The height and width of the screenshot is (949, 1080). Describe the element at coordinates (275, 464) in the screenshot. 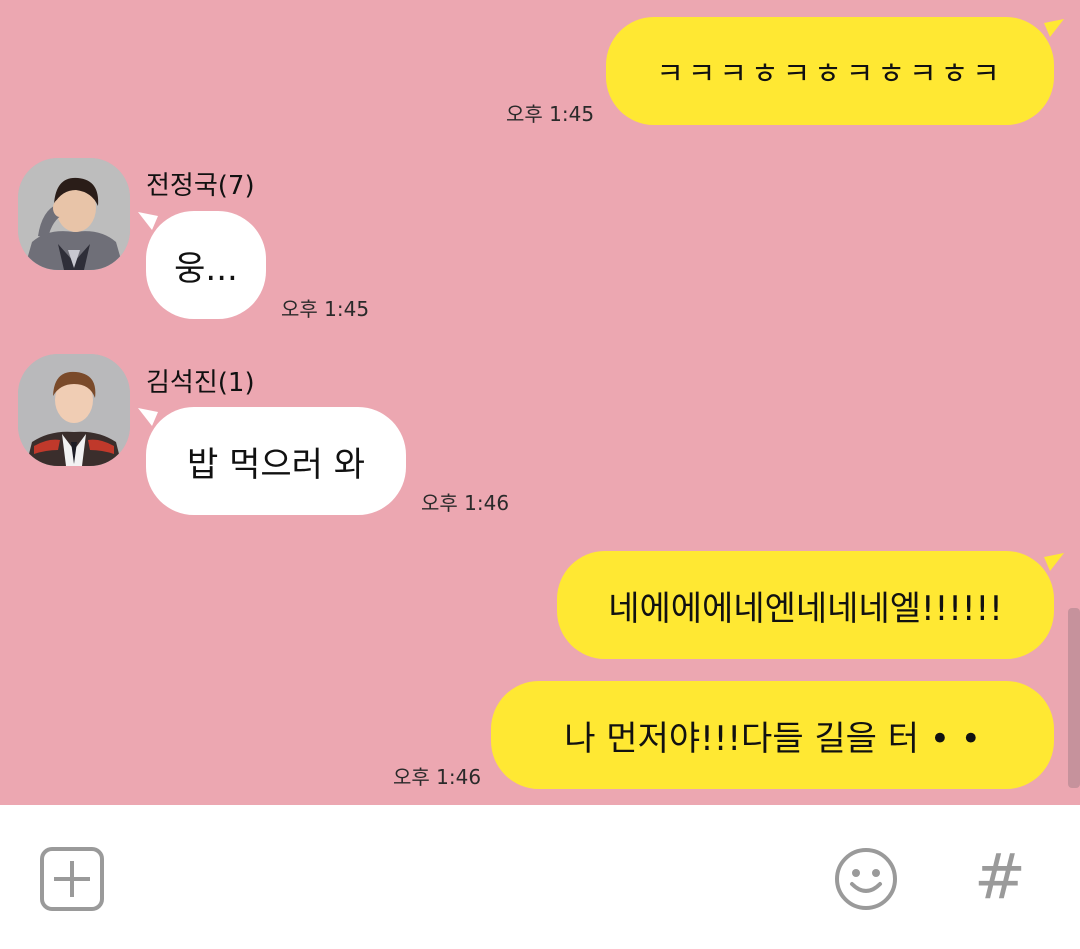

I see `message-text: 밥 먹으러 와` at that location.